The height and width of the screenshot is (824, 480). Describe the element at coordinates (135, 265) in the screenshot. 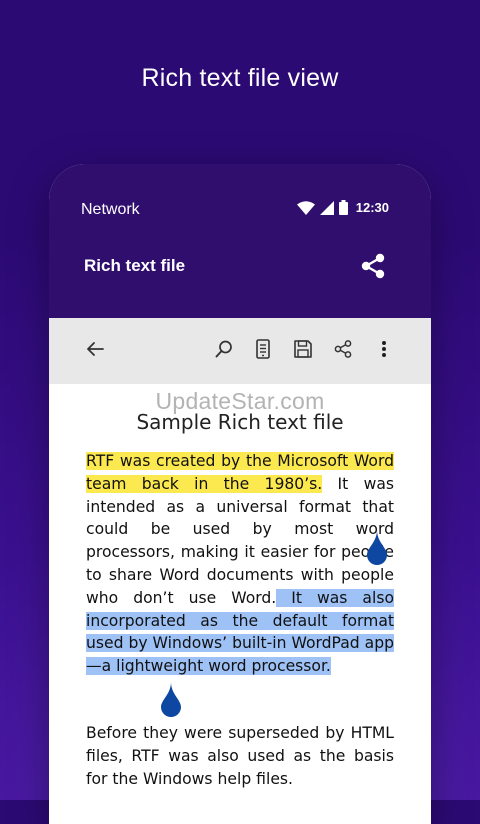

I see `app-bar-title: Rich text file` at that location.